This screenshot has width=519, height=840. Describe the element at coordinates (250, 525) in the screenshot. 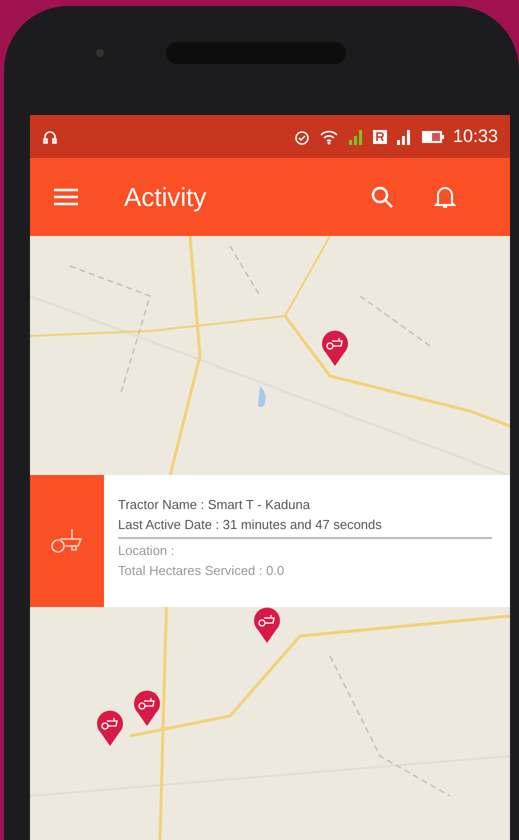

I see `card-detail-text: Last Active Date : 31 minutes and 47 seconds` at that location.